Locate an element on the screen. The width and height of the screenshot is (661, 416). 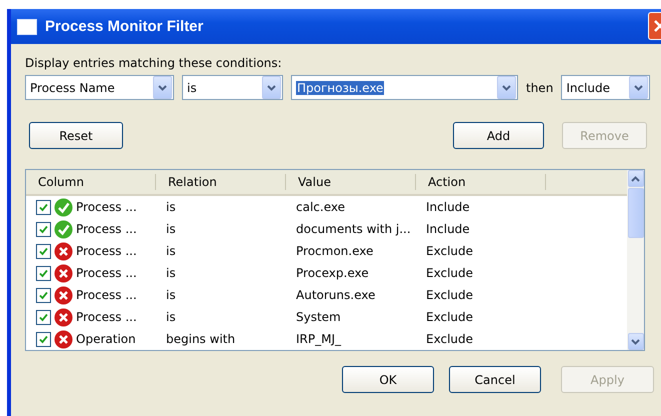
column-header: Action is located at coordinates (481, 182).